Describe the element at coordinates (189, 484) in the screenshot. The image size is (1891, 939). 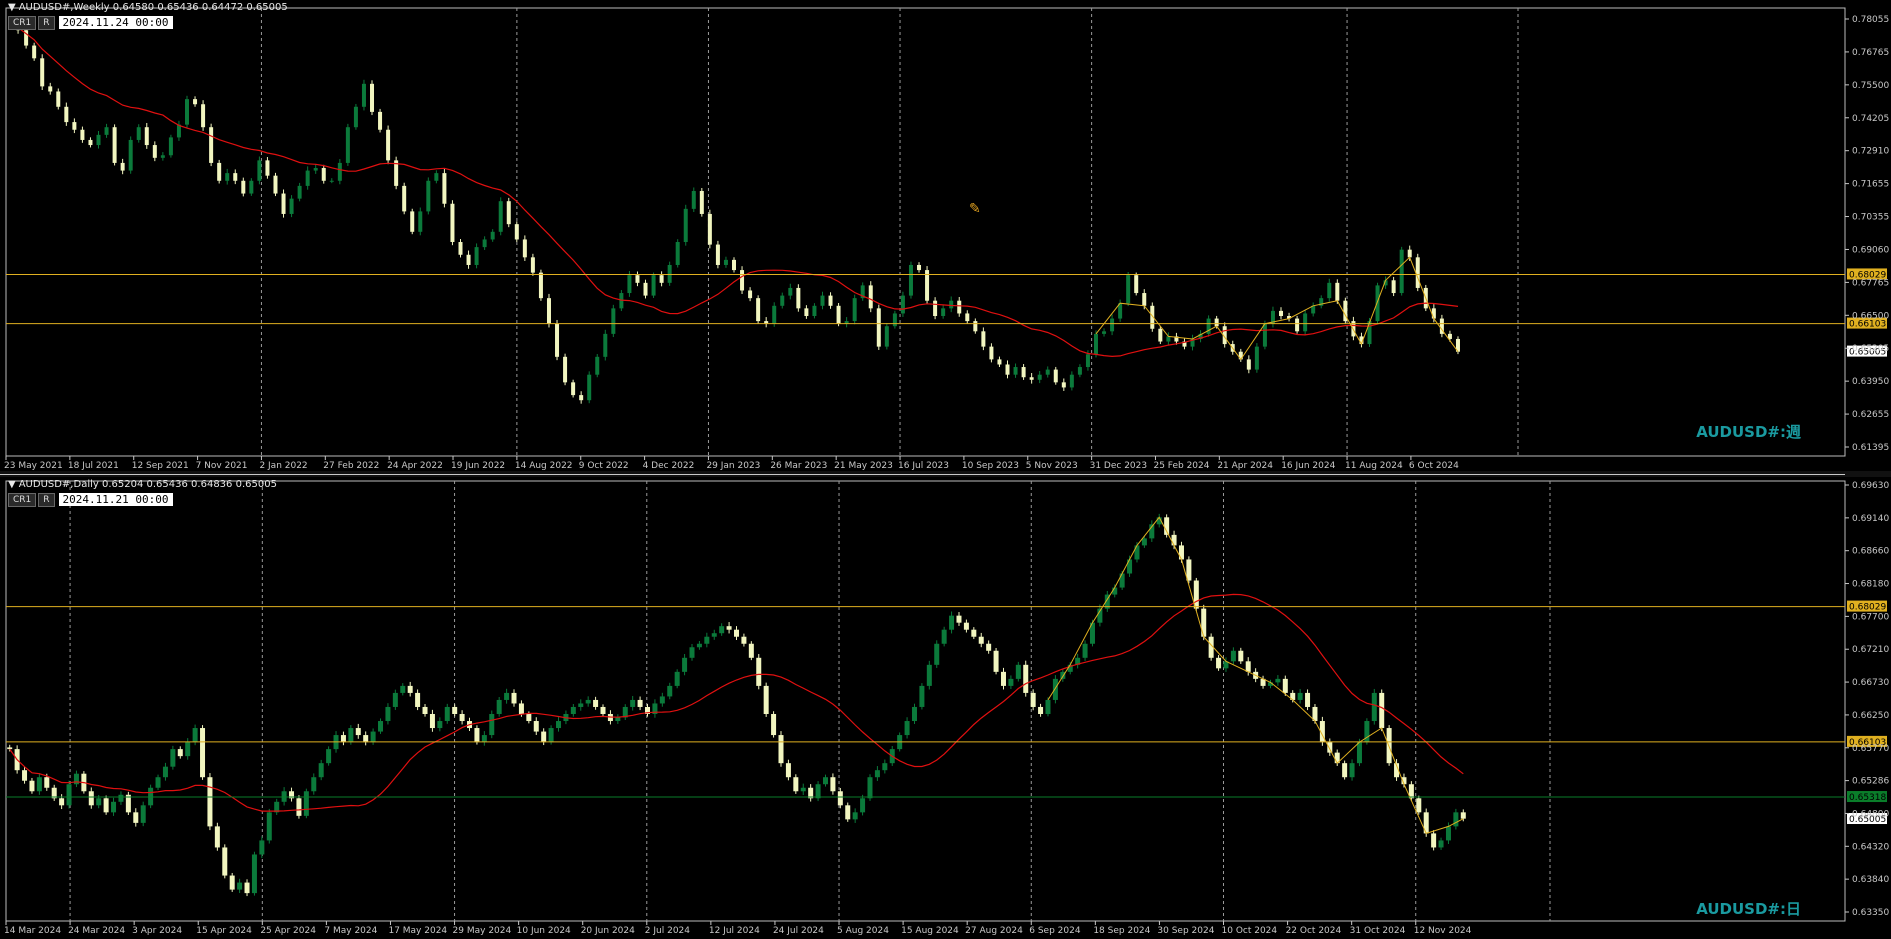
I see `daily-ohlc-values: 0.65204 0.65436 0.64836 0.65005` at that location.